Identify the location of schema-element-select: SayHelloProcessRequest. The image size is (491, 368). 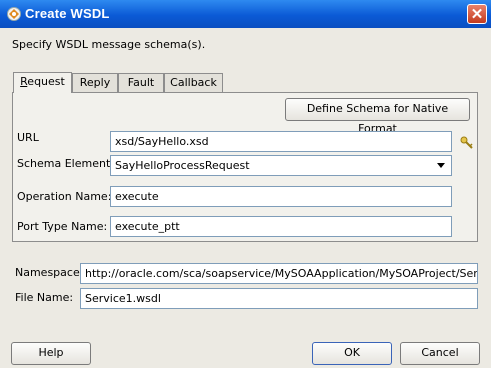
(281, 165).